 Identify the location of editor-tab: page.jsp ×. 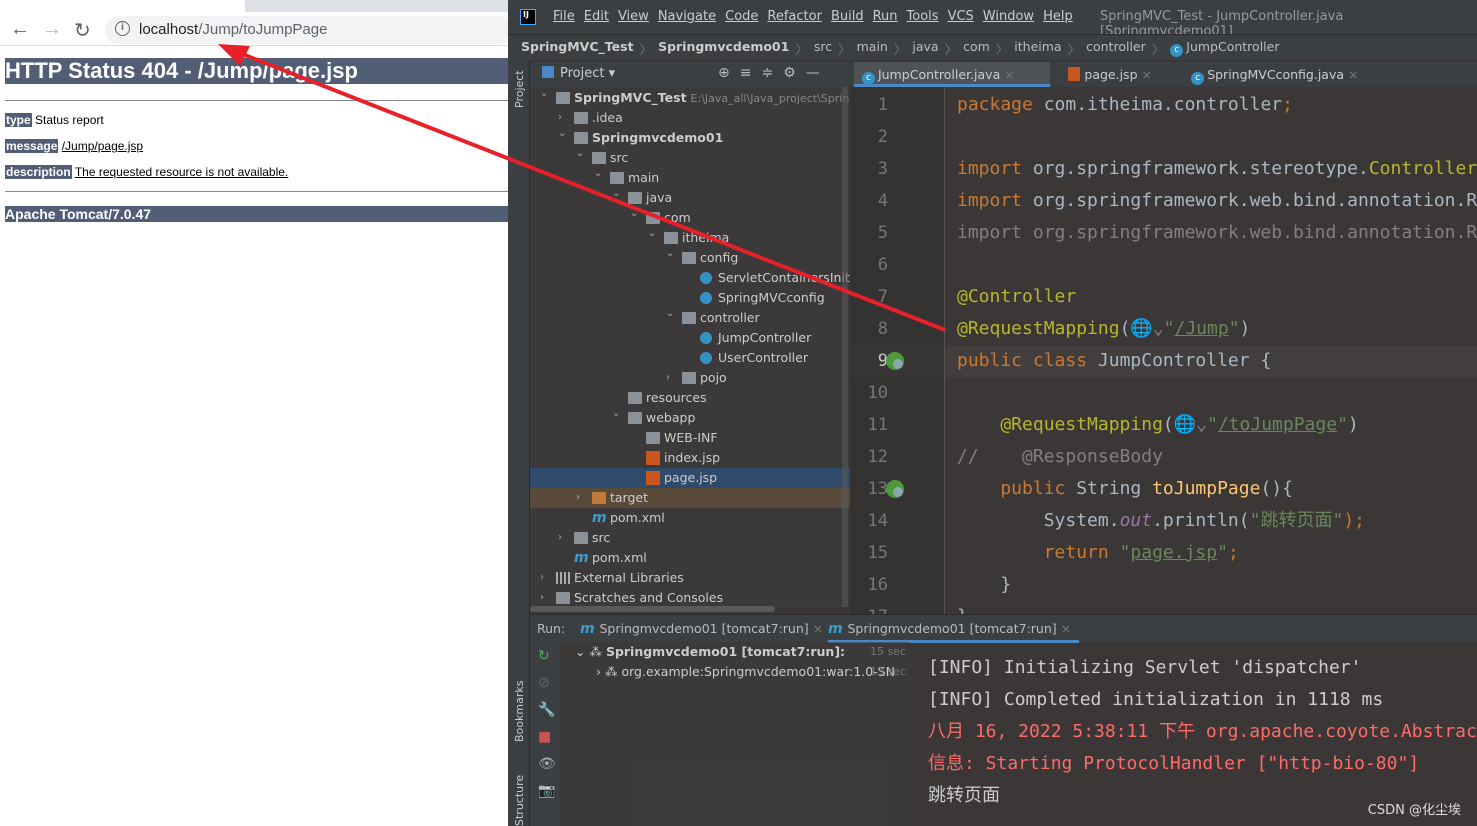
(1116, 74).